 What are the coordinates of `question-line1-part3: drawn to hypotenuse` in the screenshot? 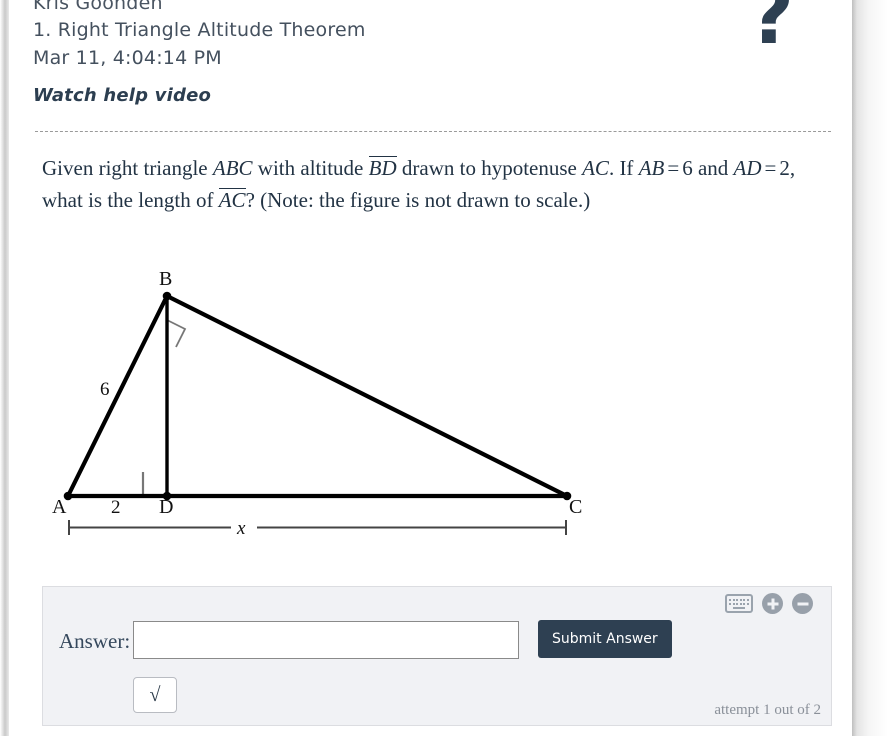 It's located at (489, 168).